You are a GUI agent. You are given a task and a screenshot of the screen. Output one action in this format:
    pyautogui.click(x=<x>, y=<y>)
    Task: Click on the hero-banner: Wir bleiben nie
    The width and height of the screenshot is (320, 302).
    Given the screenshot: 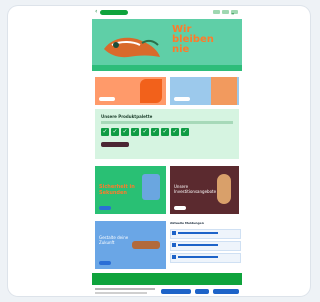 What is the action you would take?
    pyautogui.click(x=167, y=45)
    